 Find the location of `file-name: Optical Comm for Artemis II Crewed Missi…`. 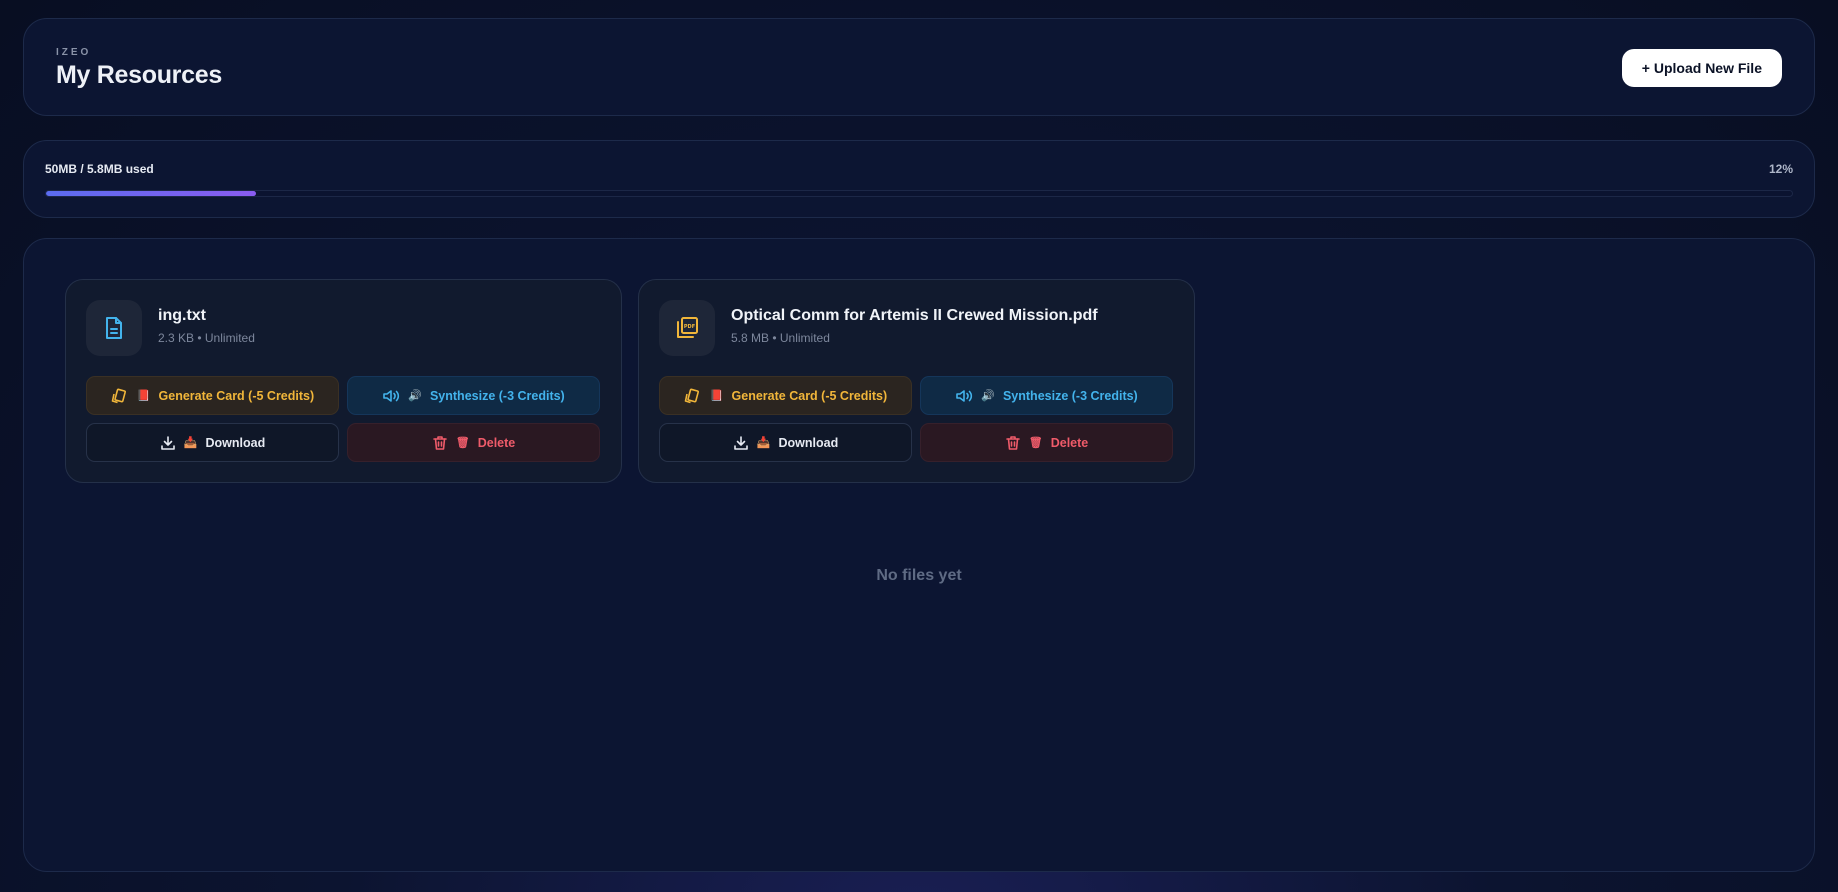

file-name: Optical Comm for Artemis II Crewed Missi… is located at coordinates (914, 315).